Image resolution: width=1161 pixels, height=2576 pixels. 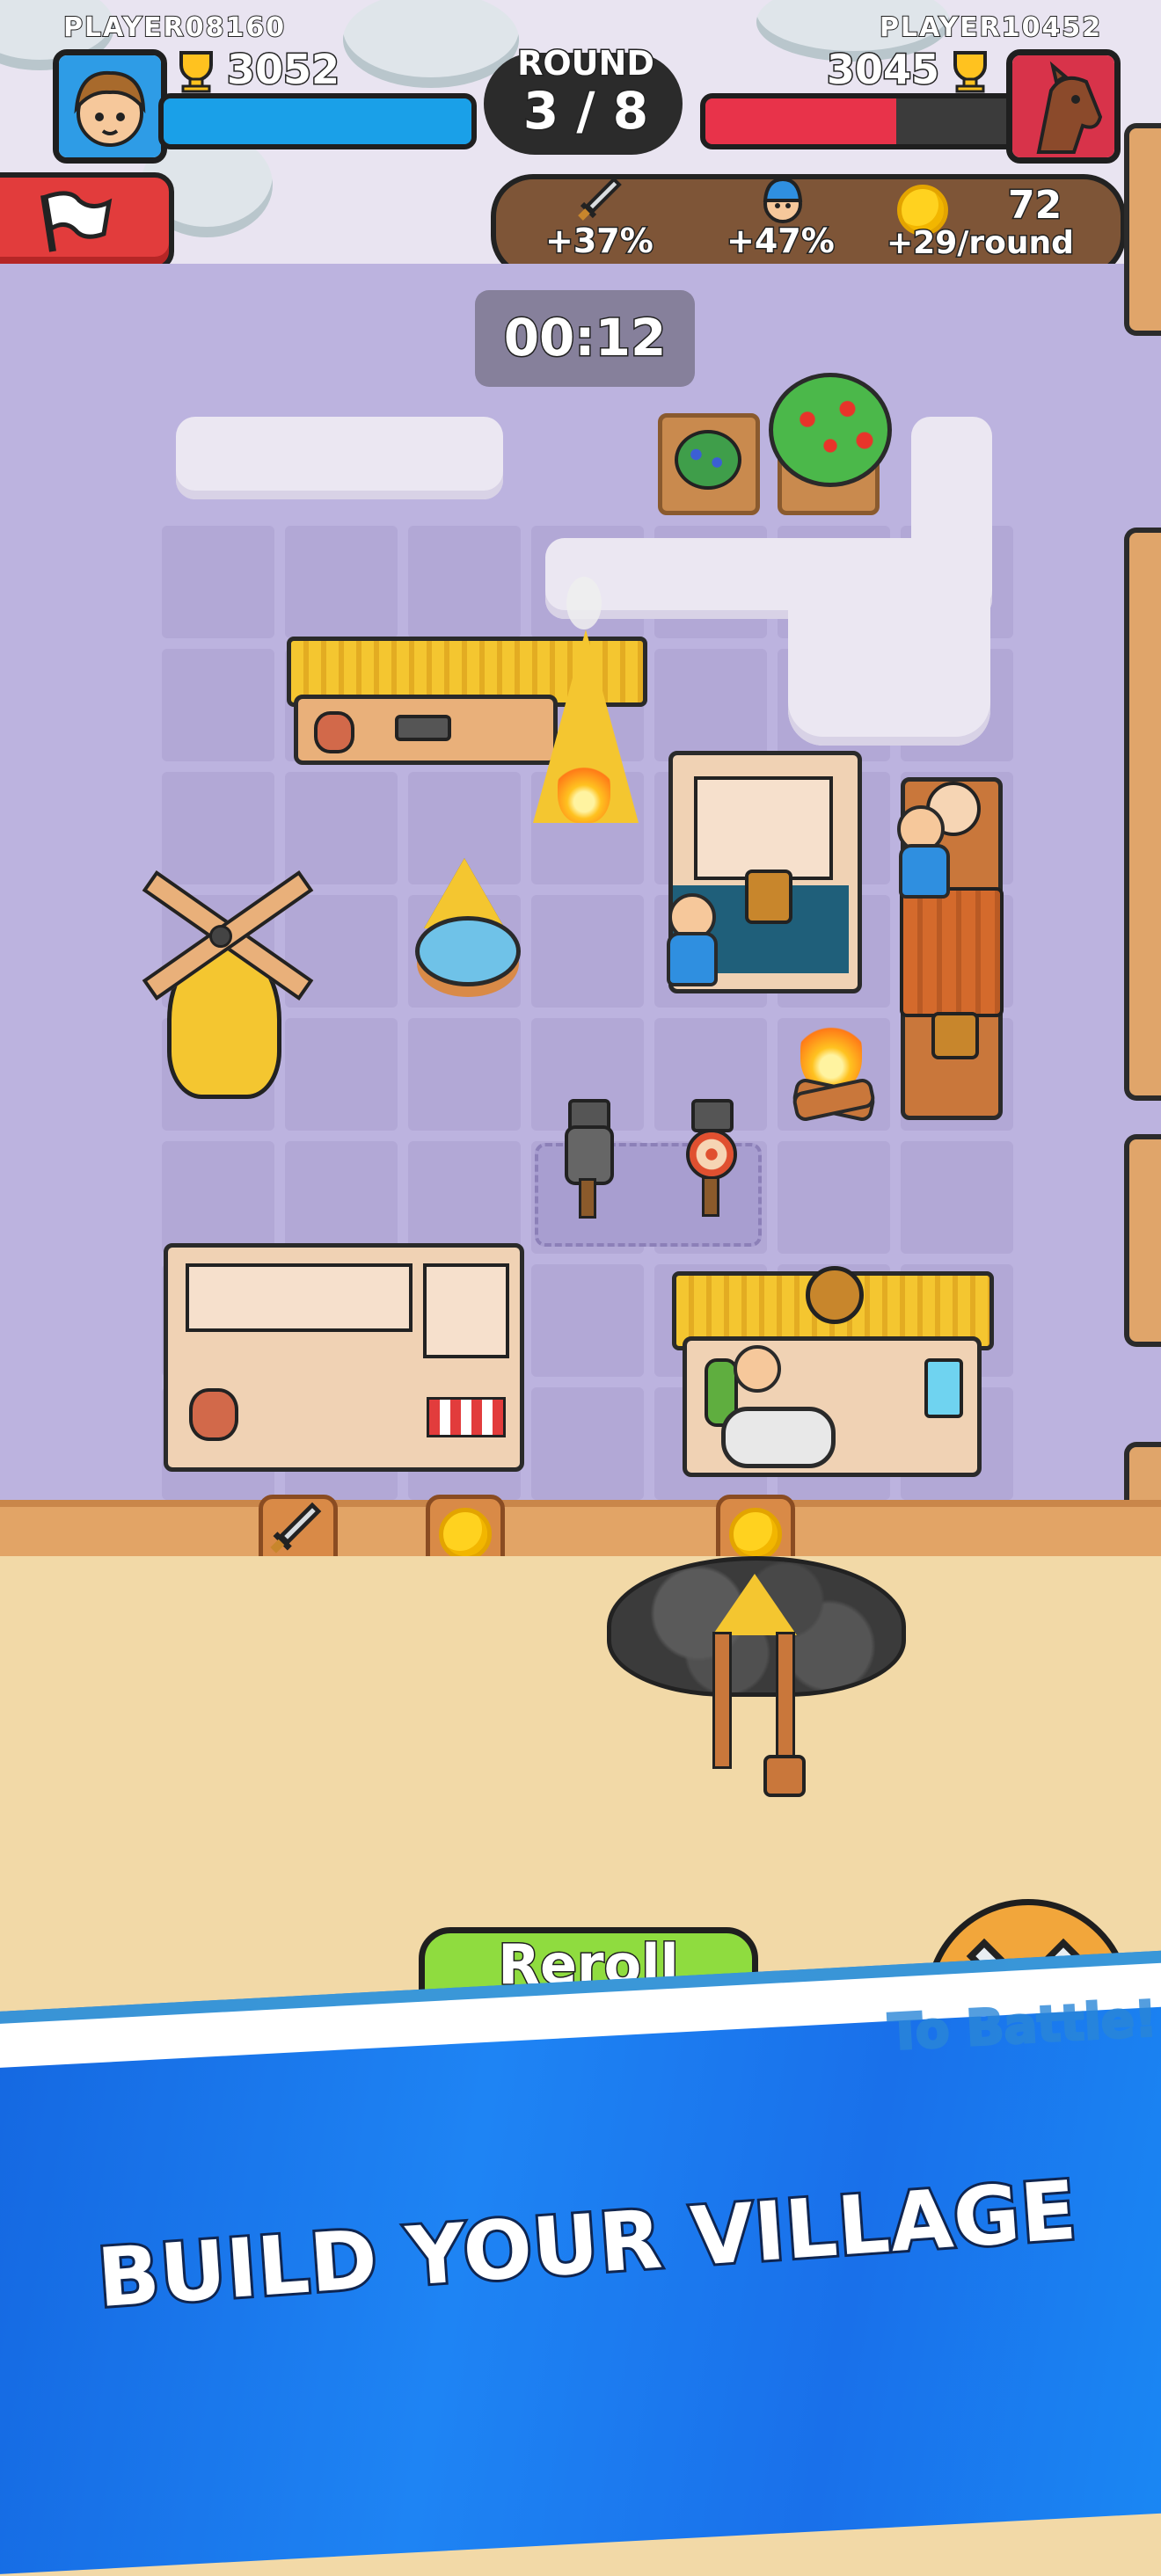 I want to click on player-right-name: PLAYER10452, so click(x=991, y=27).